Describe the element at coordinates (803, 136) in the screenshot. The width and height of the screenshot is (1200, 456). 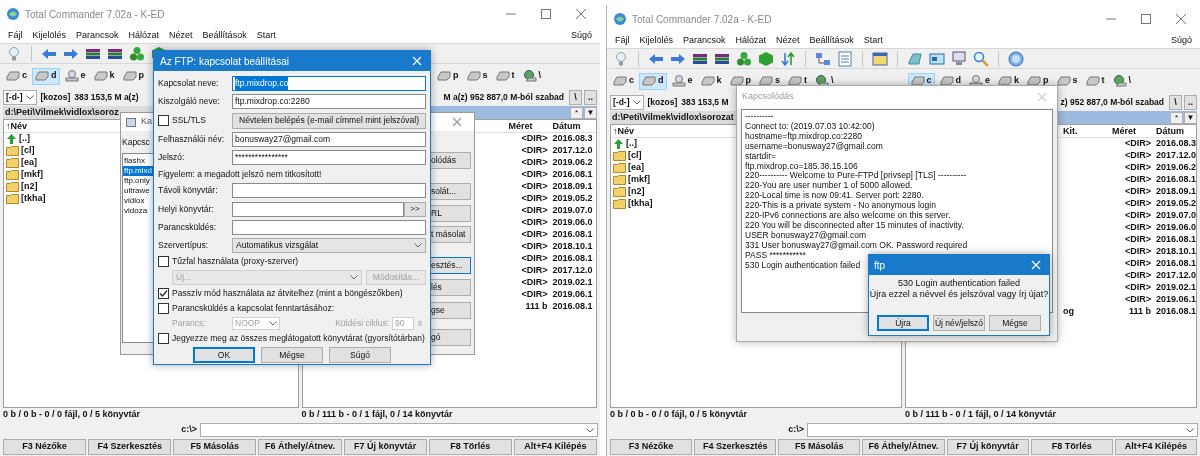
I see `log-line: hostname=ftp.mixdrop.co:2280` at that location.